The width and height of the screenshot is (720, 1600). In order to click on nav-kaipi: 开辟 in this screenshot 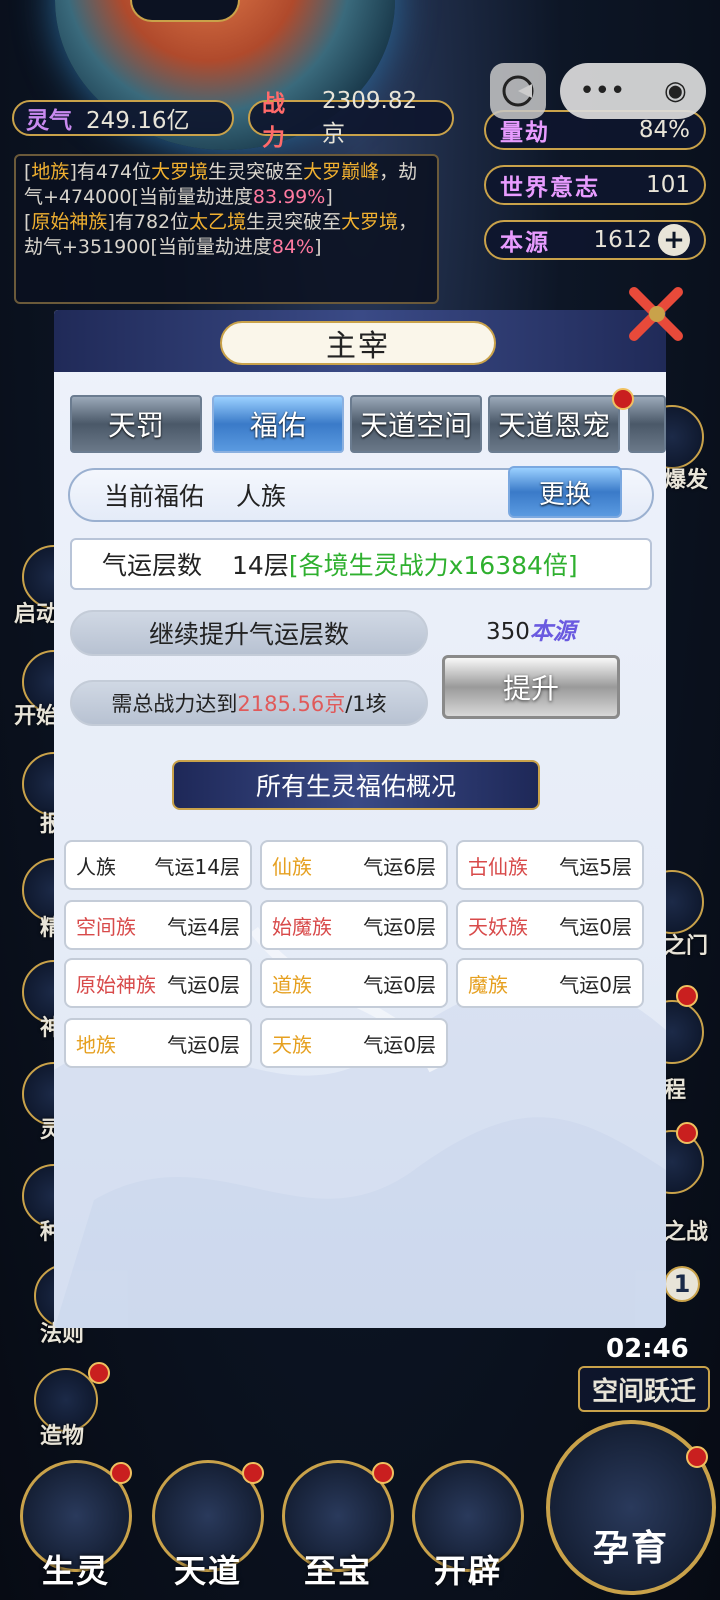, I will do `click(468, 1530)`.